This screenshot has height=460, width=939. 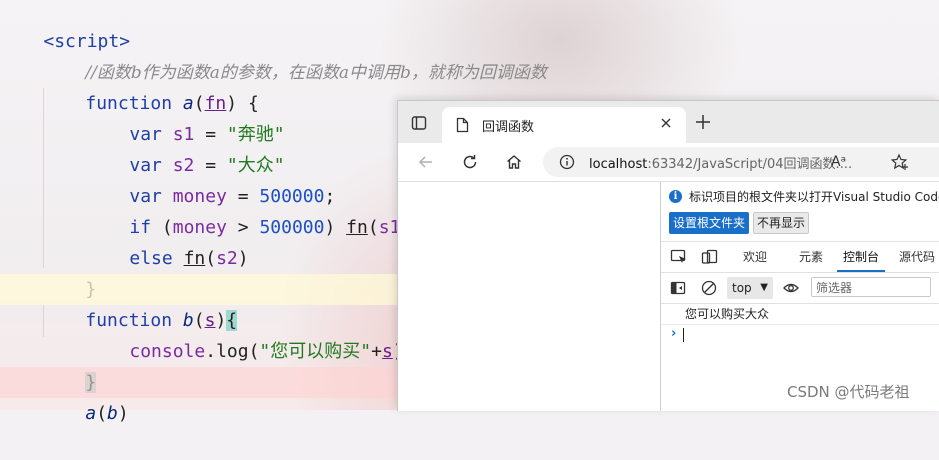 I want to click on code-line-1: <script>, so click(x=65, y=26).